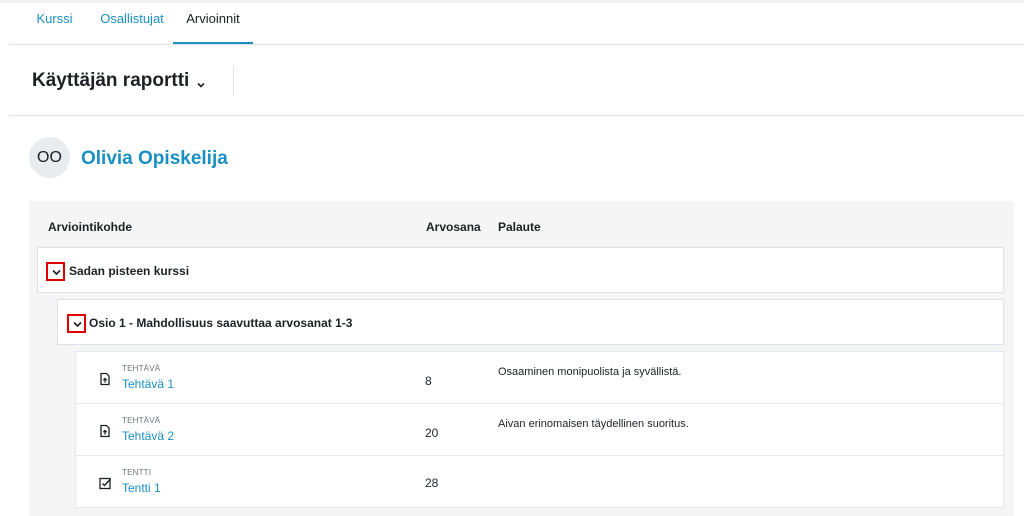  What do you see at coordinates (432, 433) in the screenshot?
I see `grade-value: 20` at bounding box center [432, 433].